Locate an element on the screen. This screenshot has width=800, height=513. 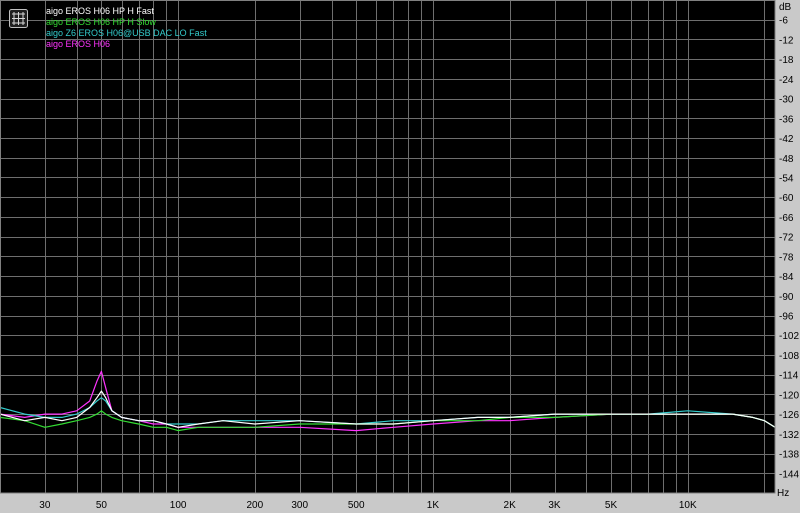
y-tick-label: -138 is located at coordinates (789, 455).